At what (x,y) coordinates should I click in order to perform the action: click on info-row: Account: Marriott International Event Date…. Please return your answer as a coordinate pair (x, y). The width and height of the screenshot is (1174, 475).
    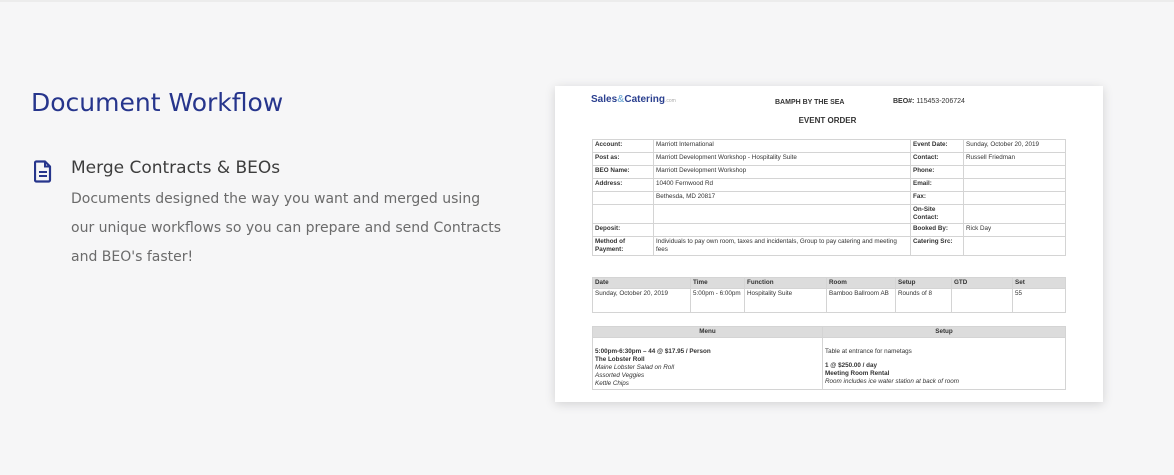
    Looking at the image, I should click on (829, 146).